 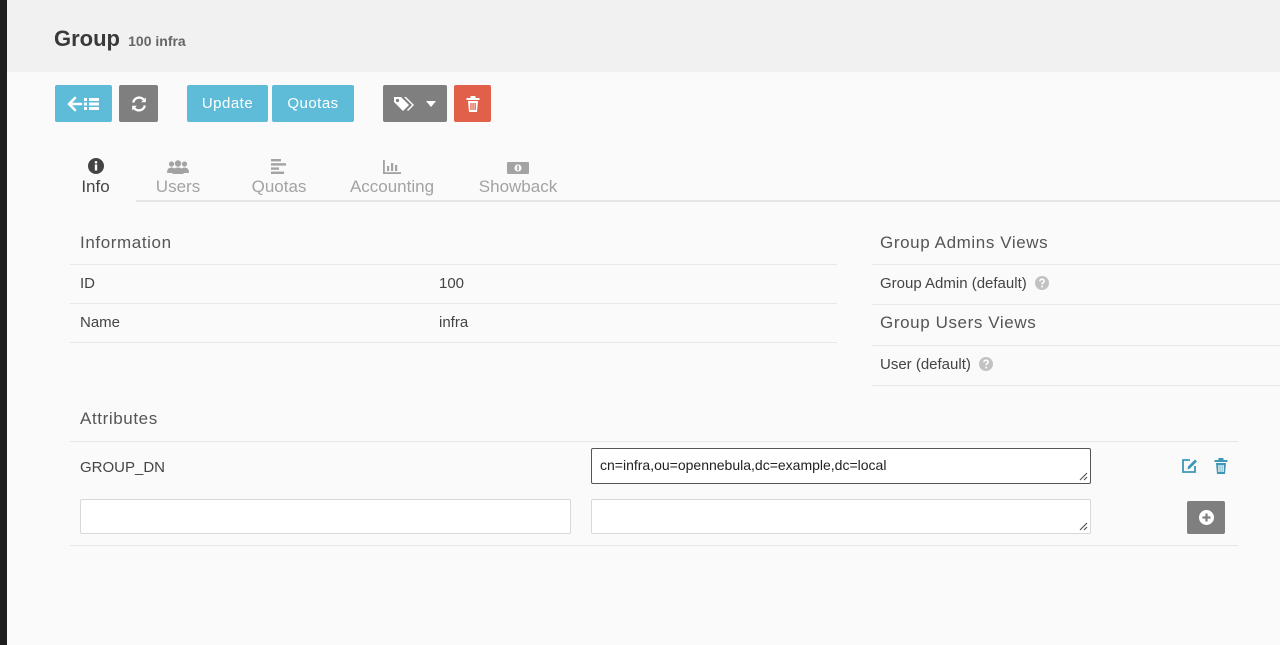 I want to click on tab-quotas-label: Quotas, so click(x=279, y=186).